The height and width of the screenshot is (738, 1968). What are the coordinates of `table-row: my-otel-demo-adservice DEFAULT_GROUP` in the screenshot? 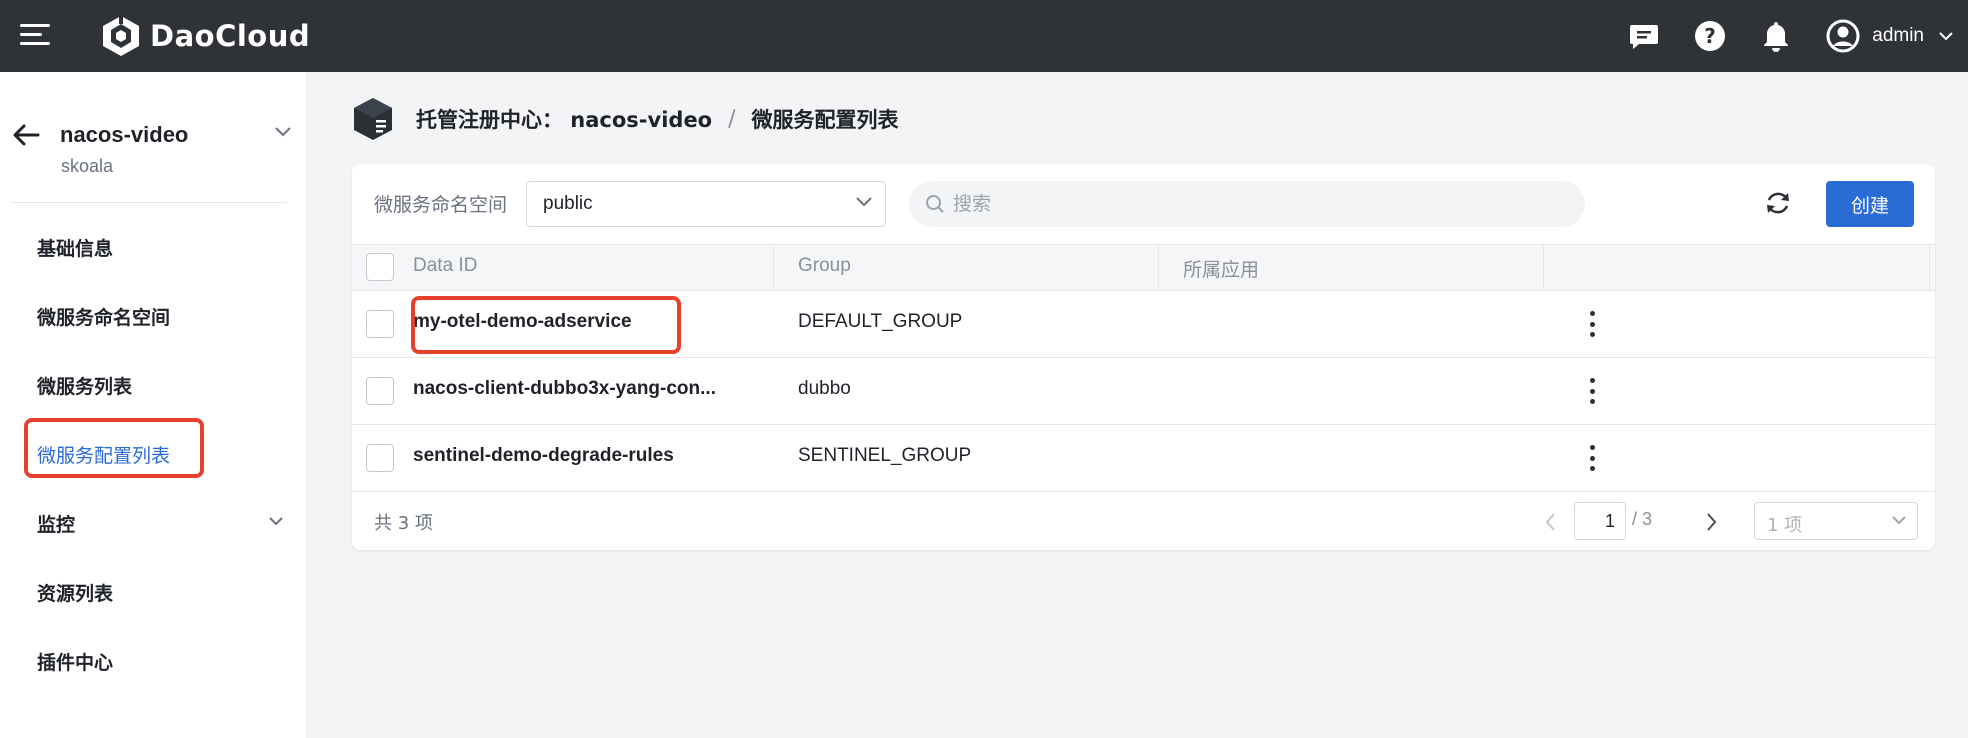 It's located at (1143, 324).